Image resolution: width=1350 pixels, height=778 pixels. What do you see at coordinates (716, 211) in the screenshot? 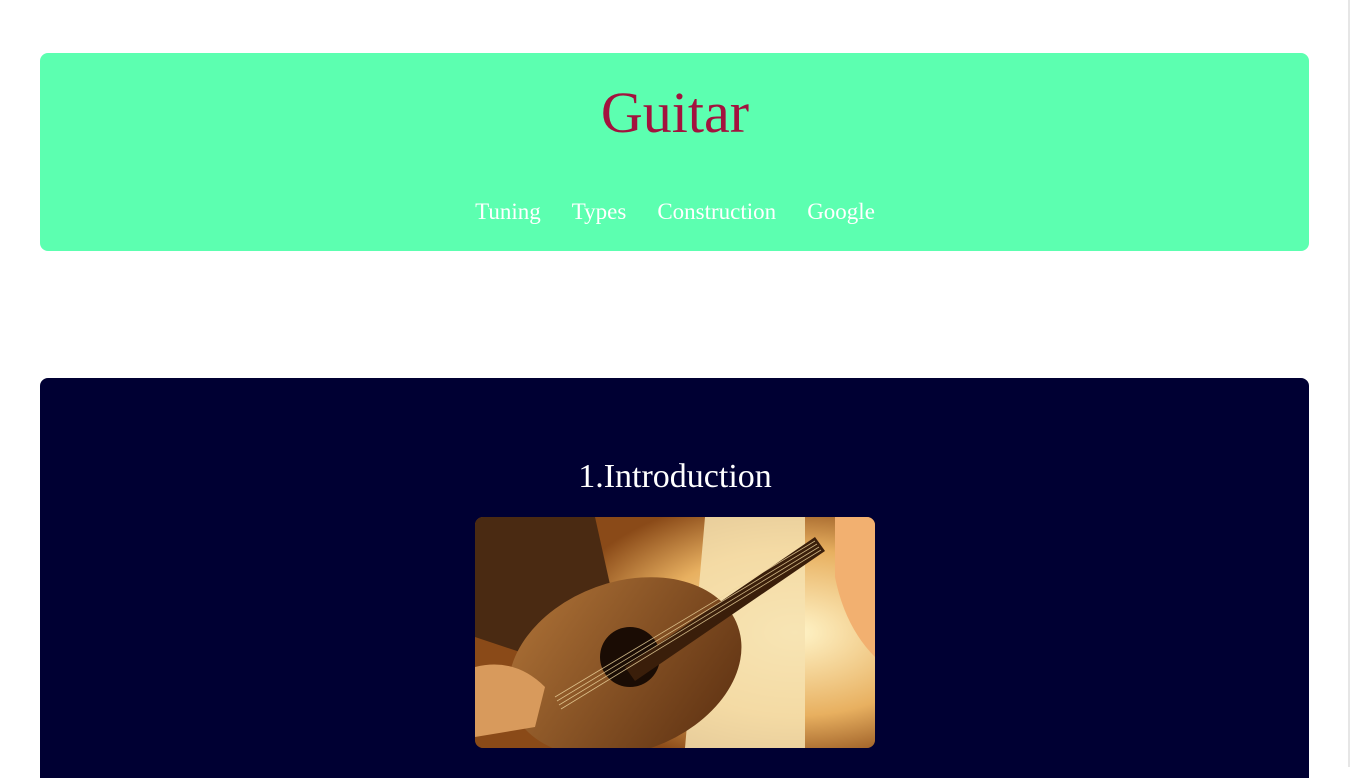
I see `nav-link-construction: Construction` at bounding box center [716, 211].